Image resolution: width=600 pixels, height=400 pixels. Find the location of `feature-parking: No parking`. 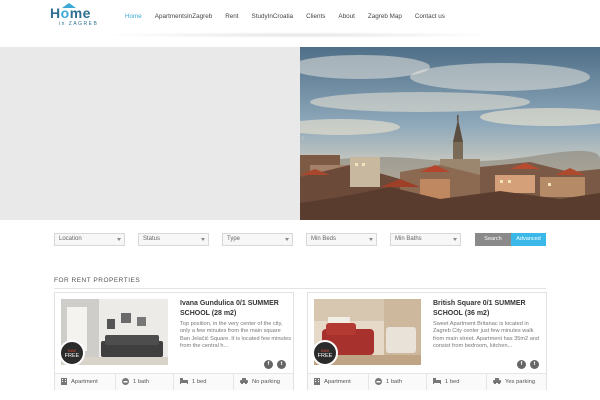

feature-parking: No parking is located at coordinates (263, 382).